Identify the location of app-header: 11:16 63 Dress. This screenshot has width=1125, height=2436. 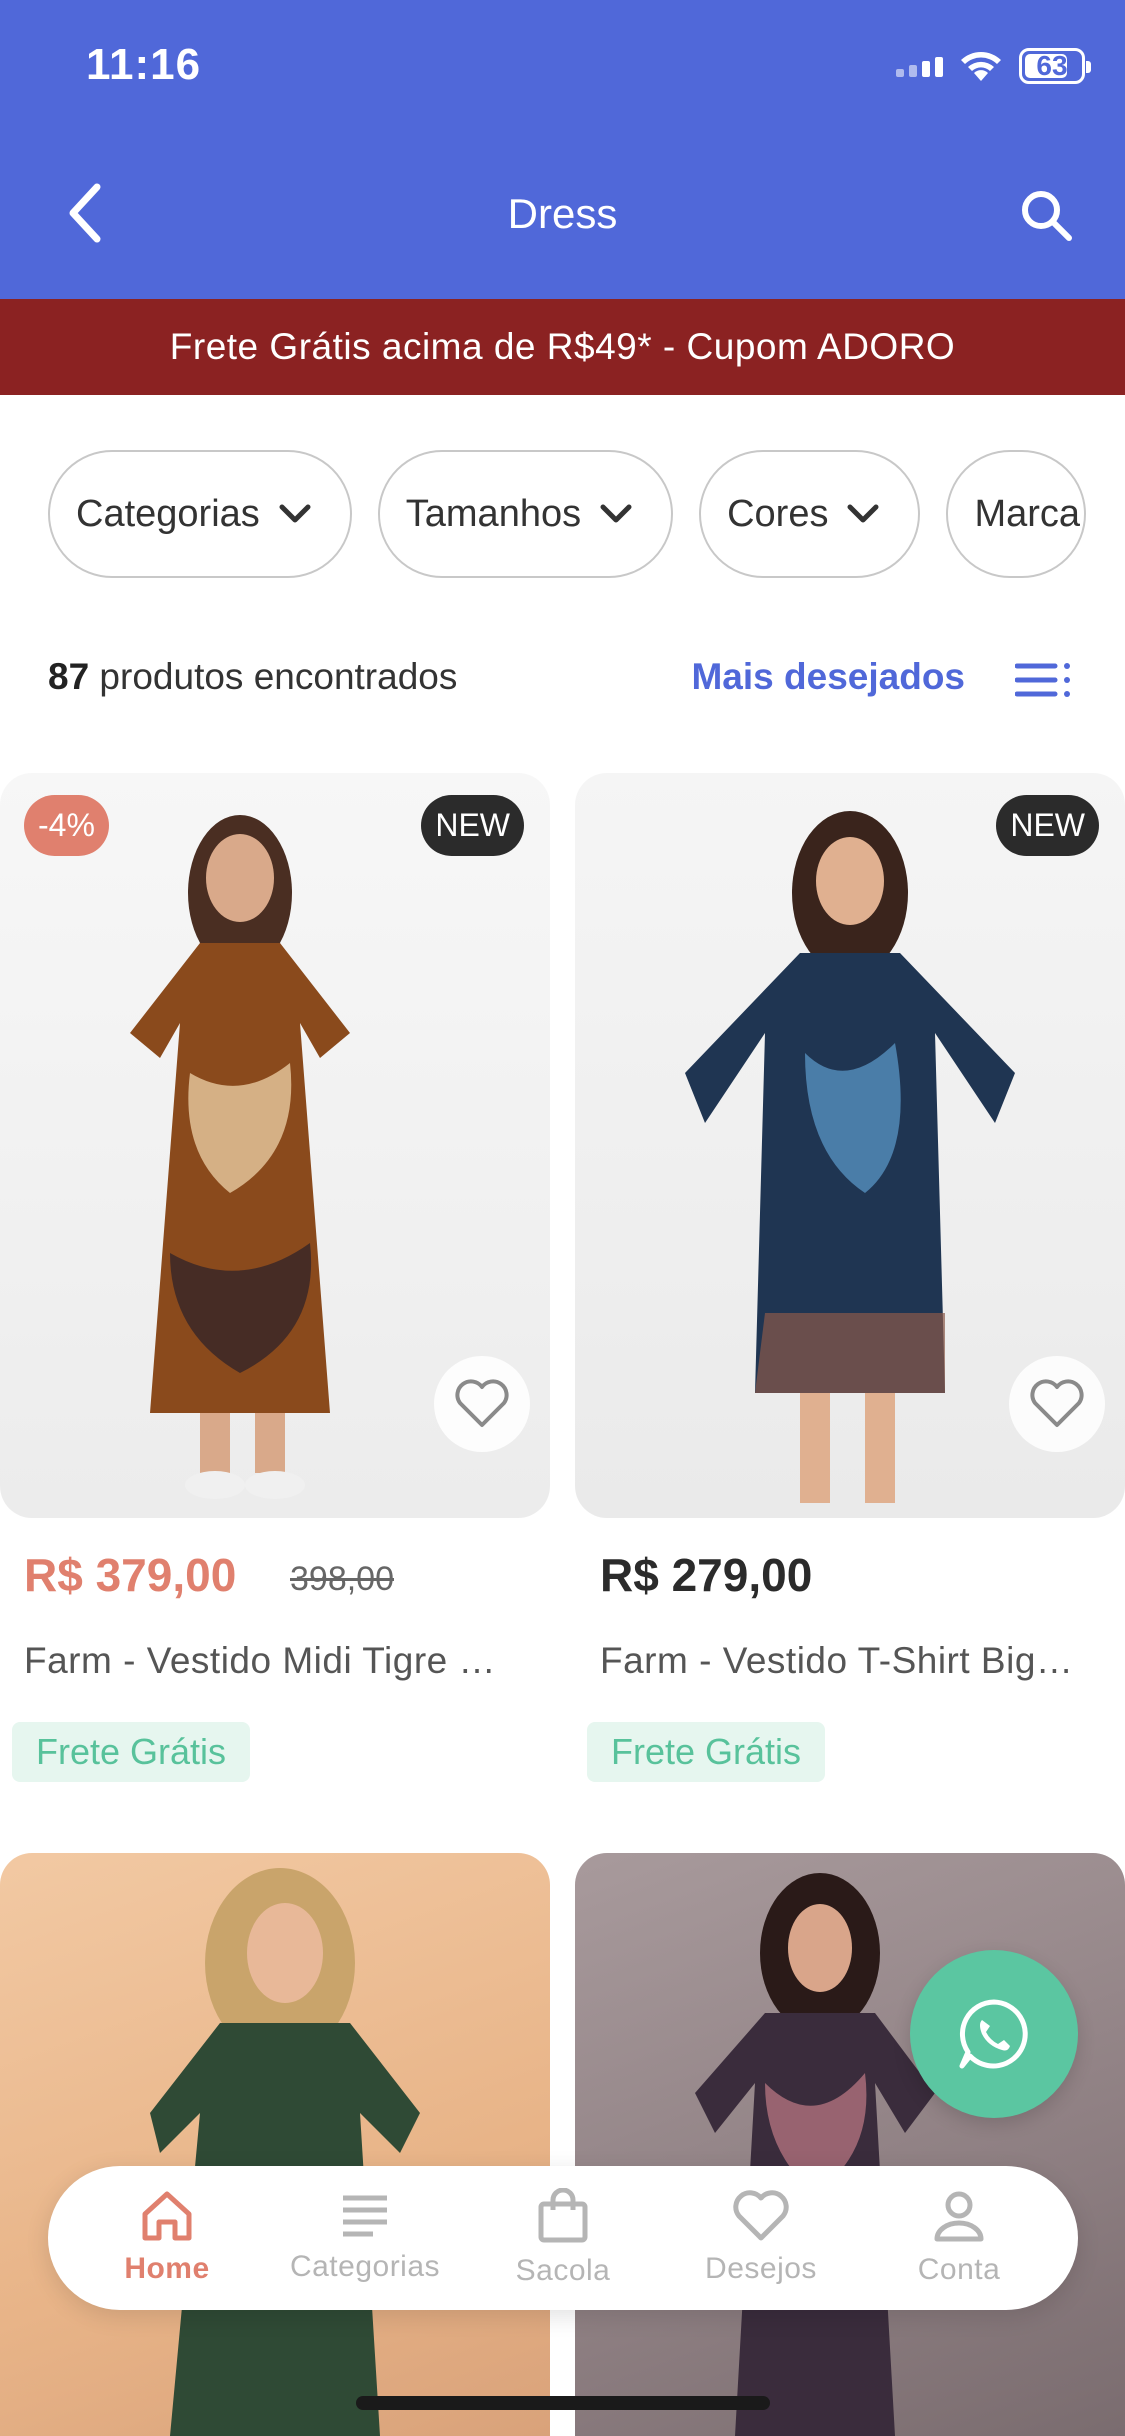
(562, 149).